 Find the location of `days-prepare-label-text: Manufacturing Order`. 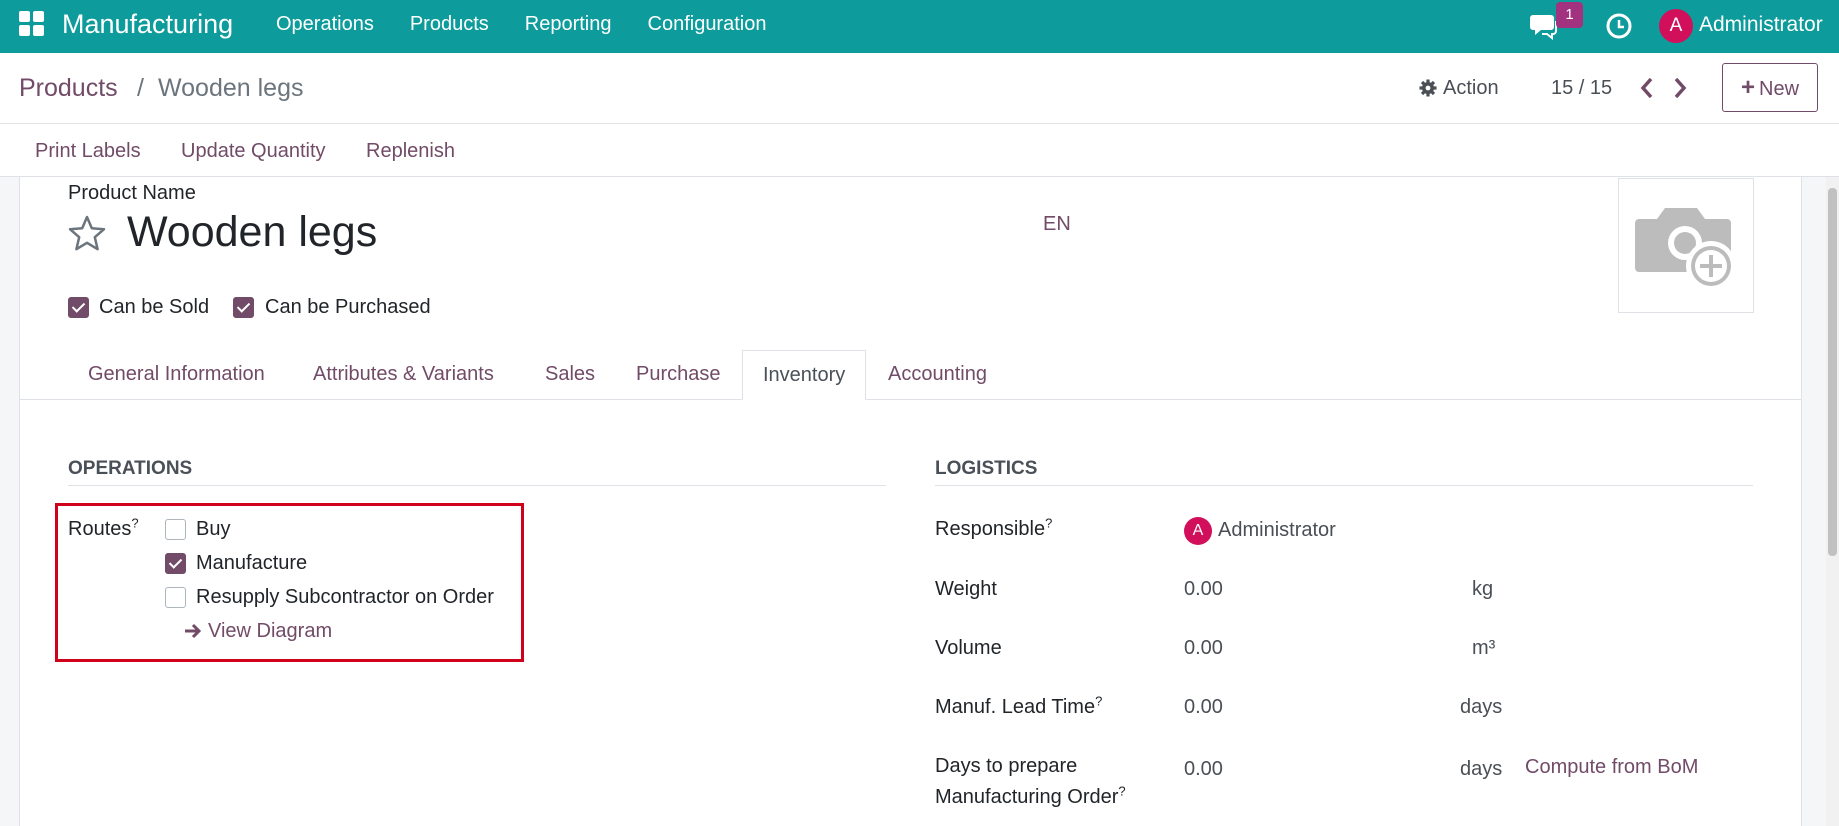

days-prepare-label-text: Manufacturing Order is located at coordinates (1027, 797).